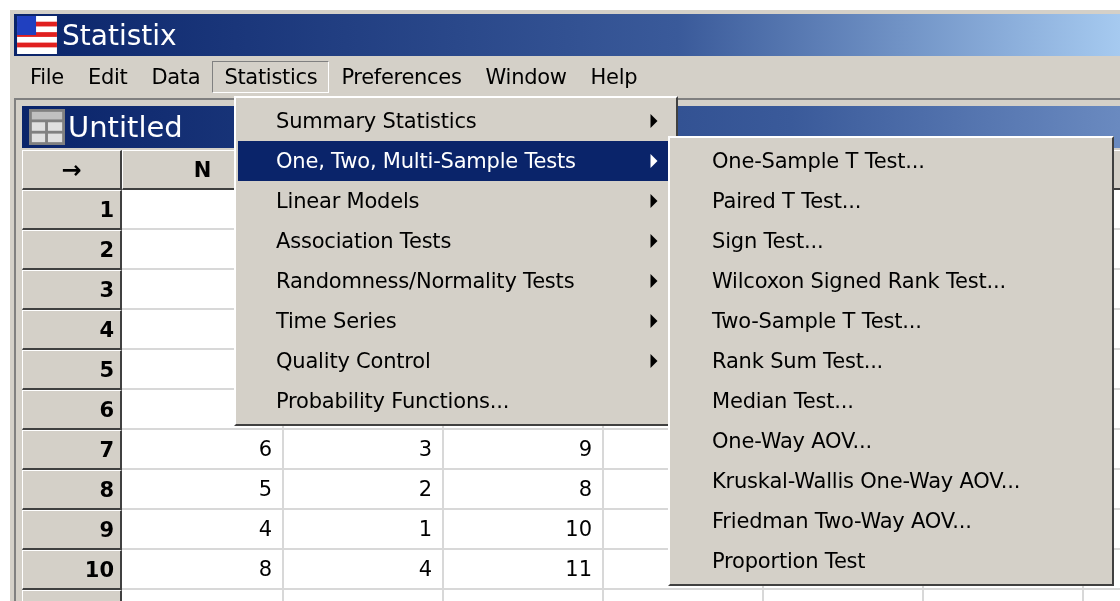  Describe the element at coordinates (47, 77) in the screenshot. I see `menu-item: File` at that location.